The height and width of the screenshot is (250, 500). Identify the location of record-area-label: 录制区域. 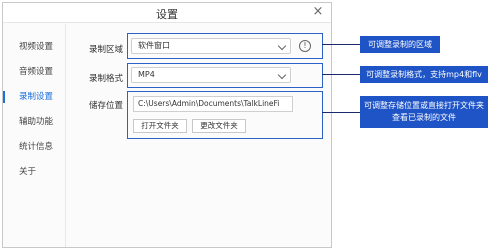
(106, 50).